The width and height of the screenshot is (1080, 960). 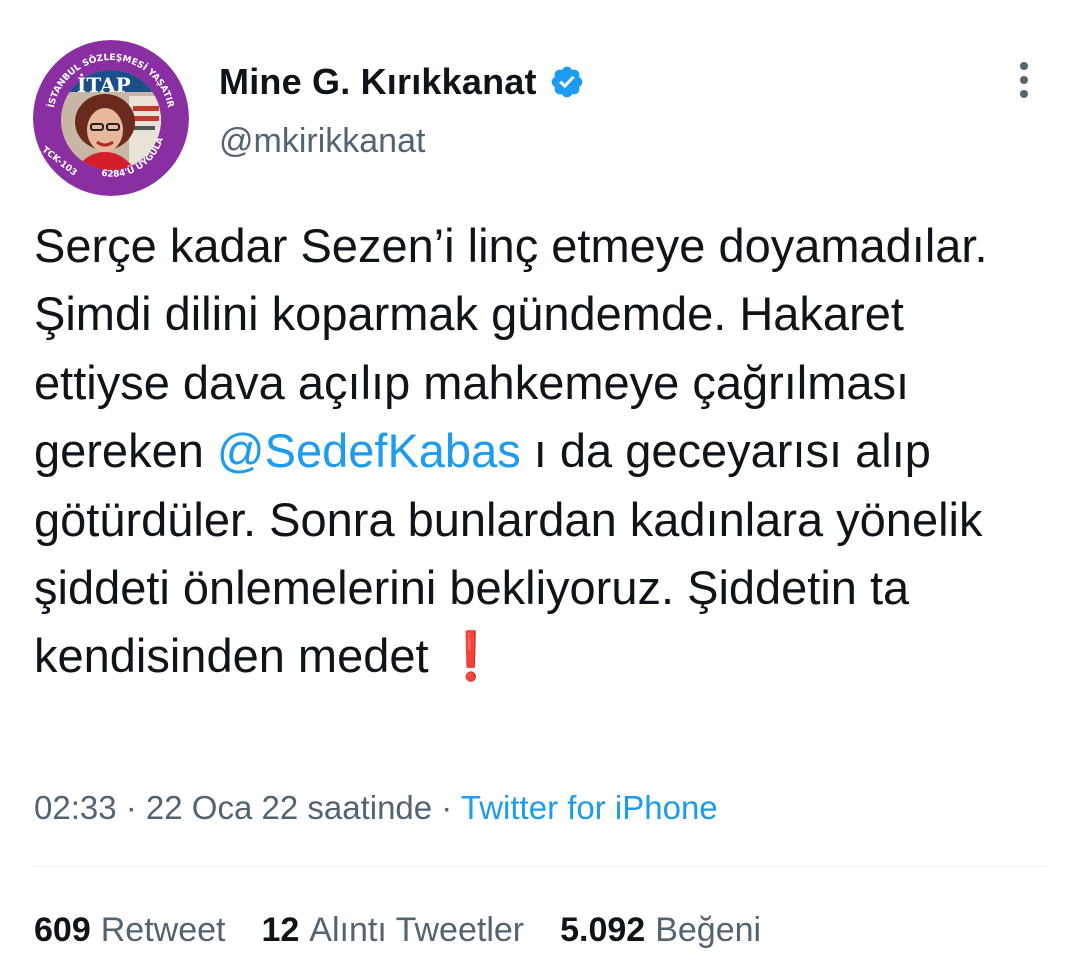 I want to click on verified-badge-icon, so click(x=567, y=82).